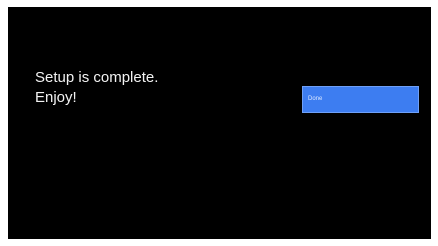 The height and width of the screenshot is (246, 438). What do you see at coordinates (97, 77) in the screenshot?
I see `message-line-1: Setup is complete.` at bounding box center [97, 77].